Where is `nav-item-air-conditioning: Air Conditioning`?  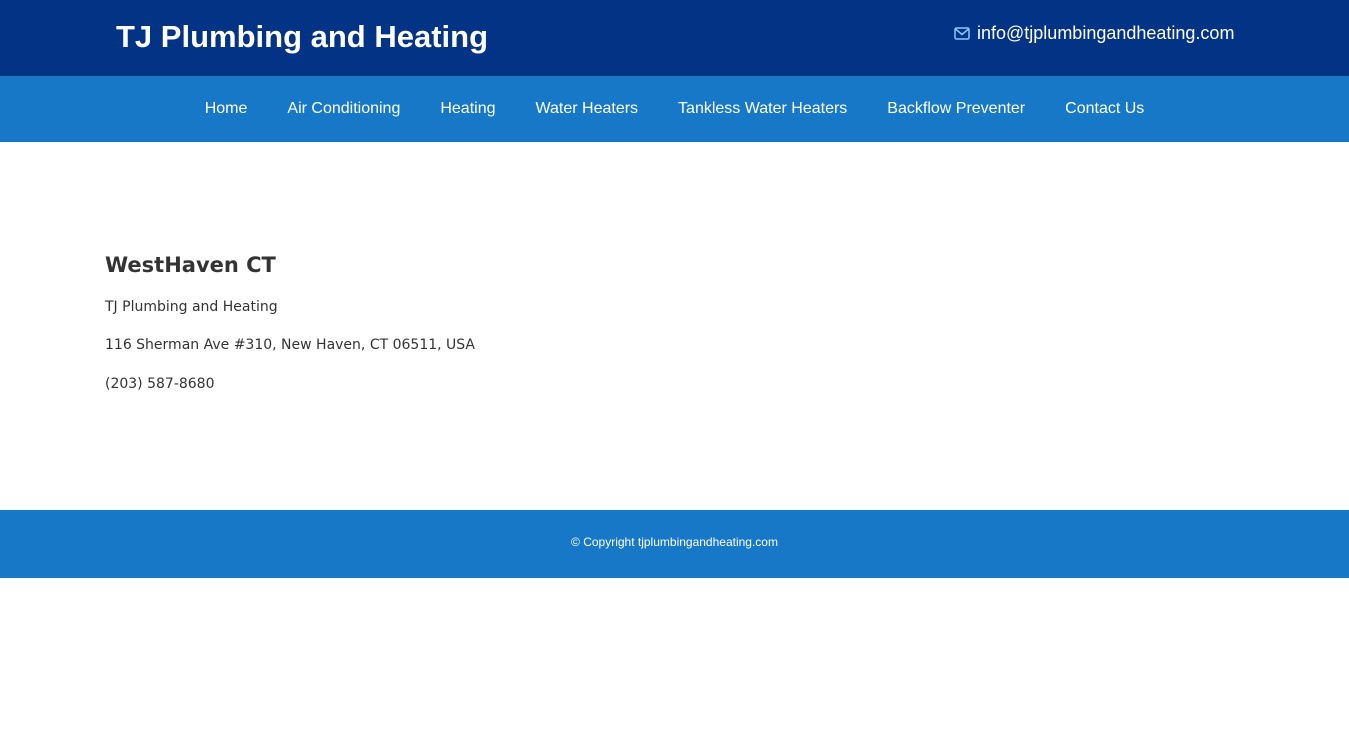
nav-item-air-conditioning: Air Conditioning is located at coordinates (343, 109).